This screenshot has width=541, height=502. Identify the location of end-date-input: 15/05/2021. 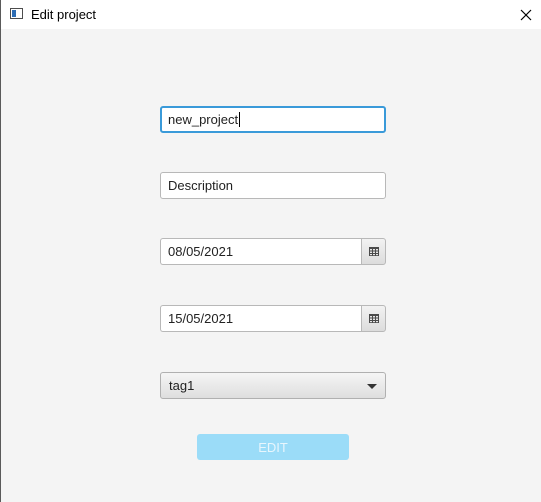
(261, 318).